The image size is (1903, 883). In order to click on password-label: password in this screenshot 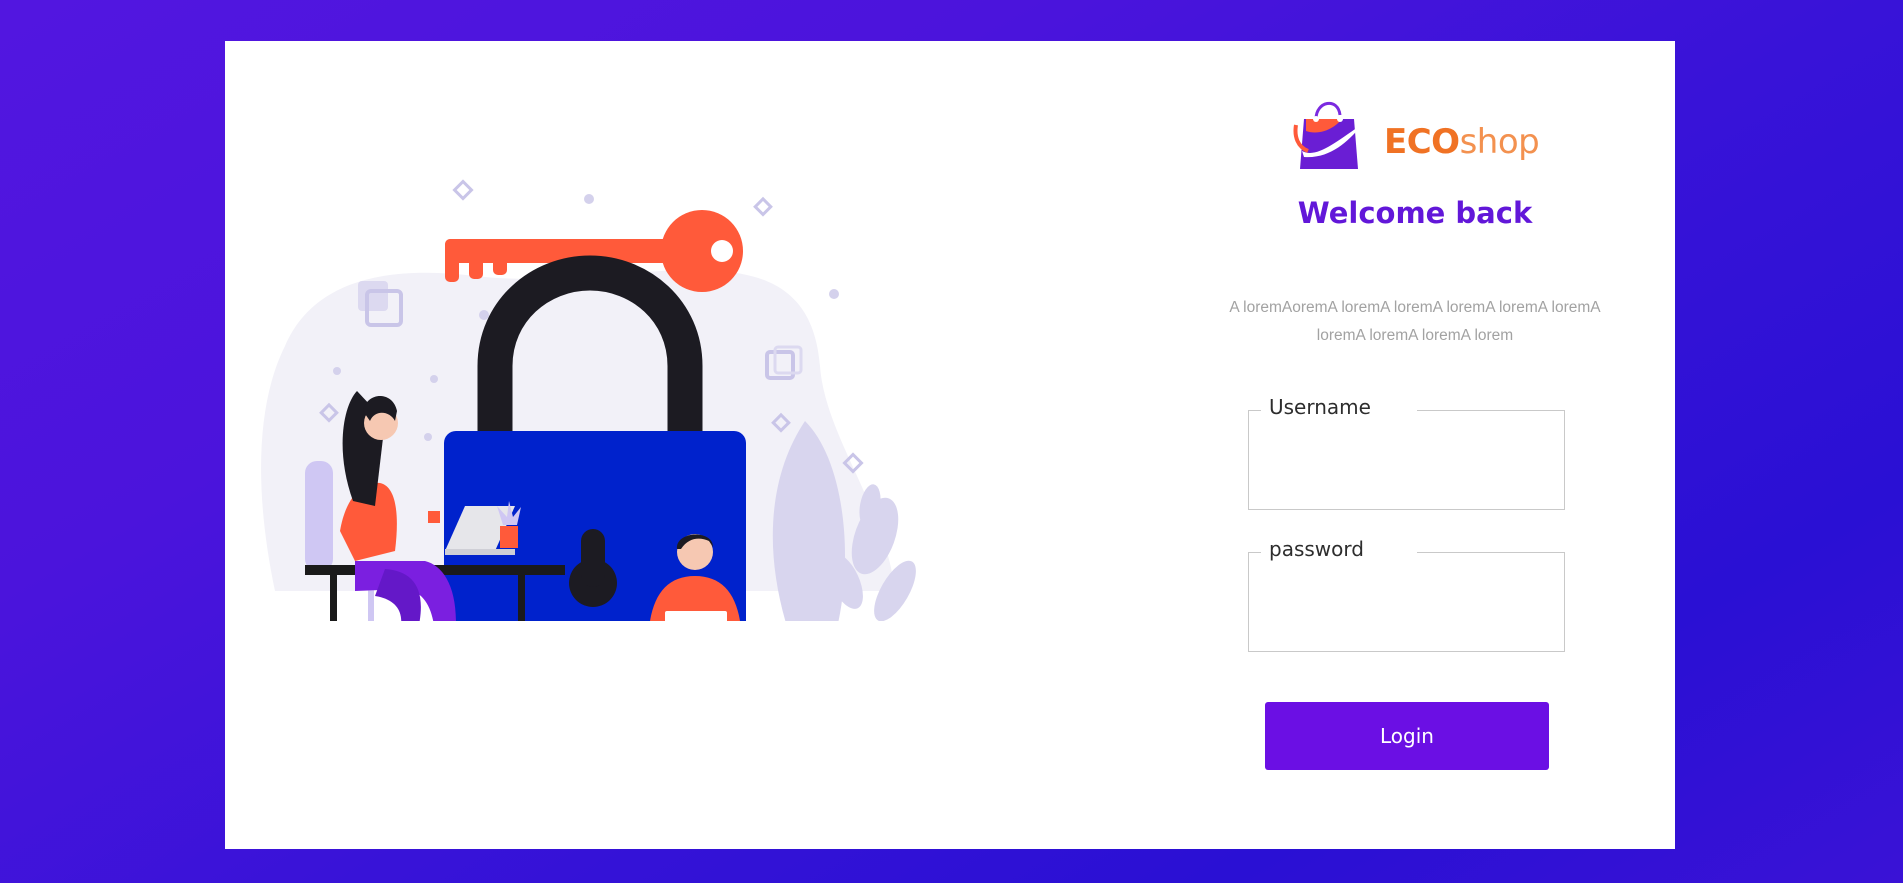, I will do `click(1339, 549)`.